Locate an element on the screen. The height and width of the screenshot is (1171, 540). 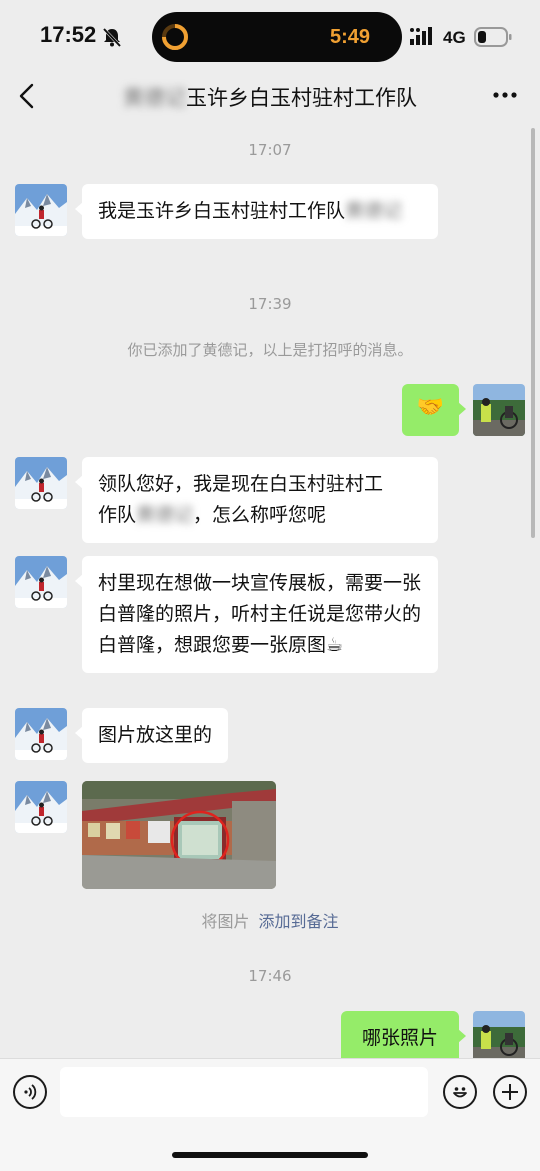
more-functions-button is located at coordinates (510, 1092).